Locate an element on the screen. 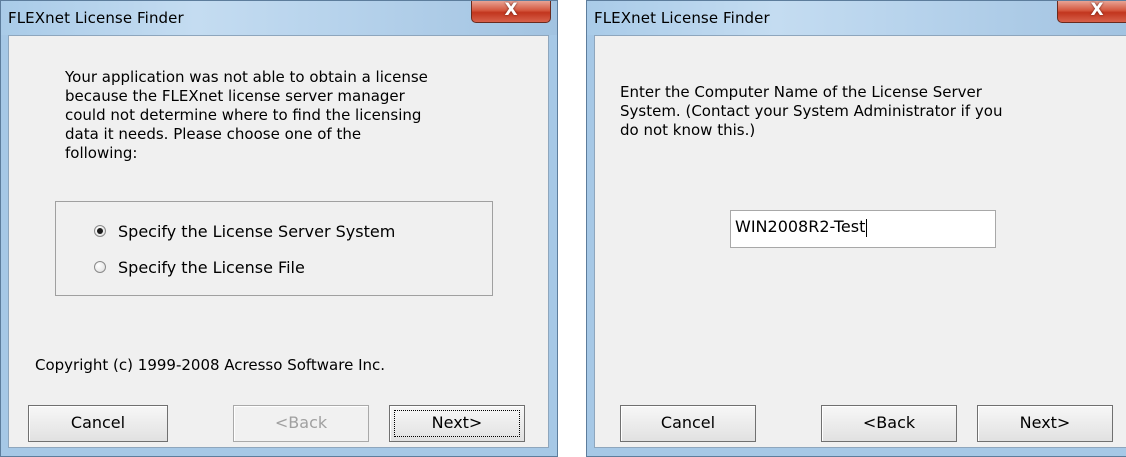  radio-selected-icon is located at coordinates (100, 231).